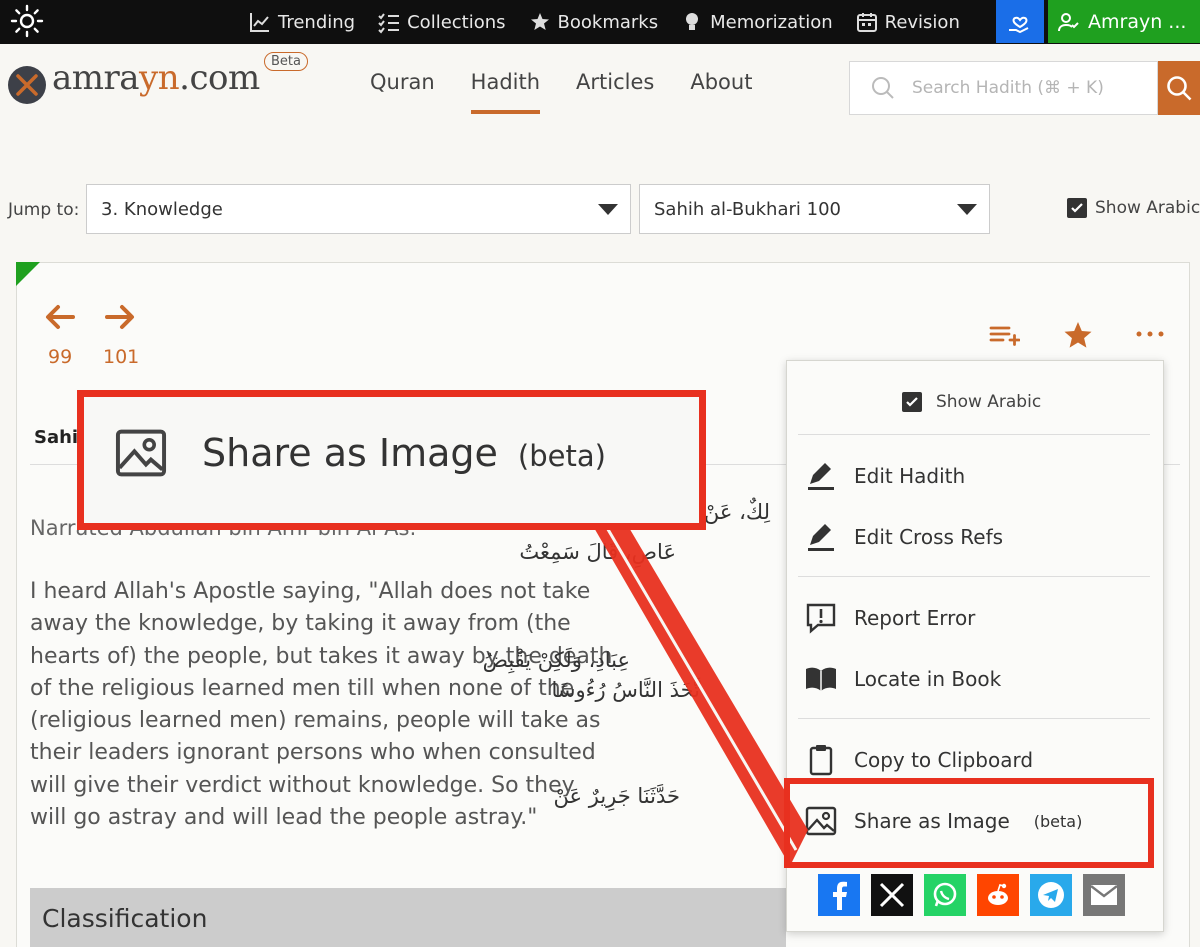  I want to click on reddit-icon, so click(998, 894).